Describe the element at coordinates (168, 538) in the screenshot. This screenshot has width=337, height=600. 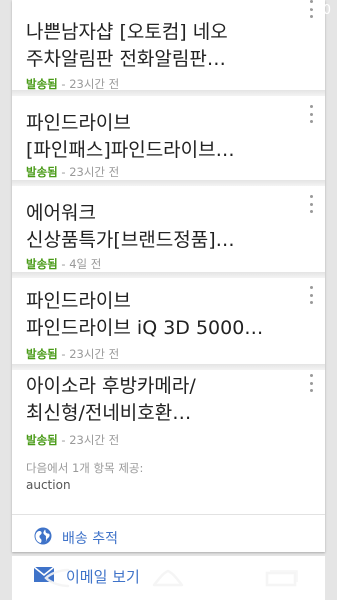
I see `track-shipment-button: 배송 추적` at that location.